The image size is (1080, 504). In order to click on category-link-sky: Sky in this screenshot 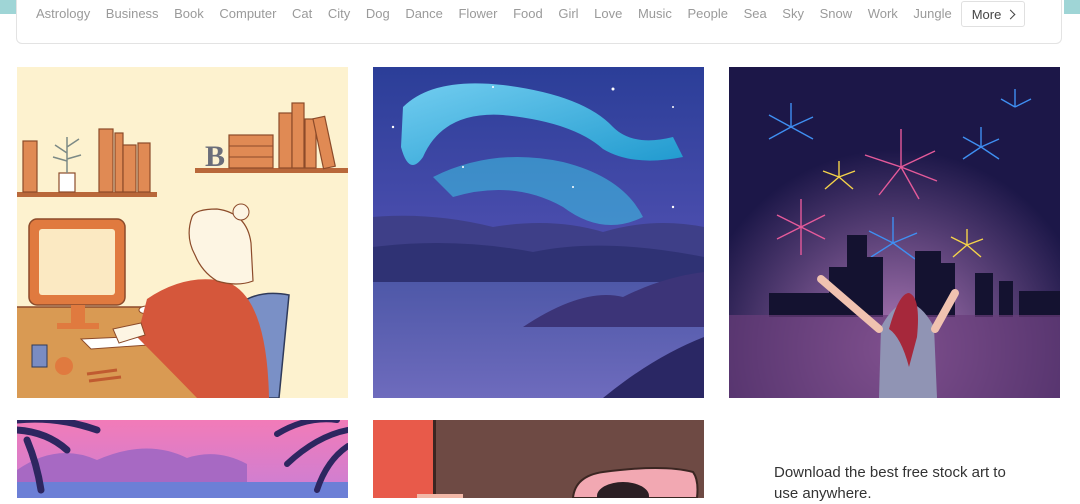, I will do `click(793, 13)`.